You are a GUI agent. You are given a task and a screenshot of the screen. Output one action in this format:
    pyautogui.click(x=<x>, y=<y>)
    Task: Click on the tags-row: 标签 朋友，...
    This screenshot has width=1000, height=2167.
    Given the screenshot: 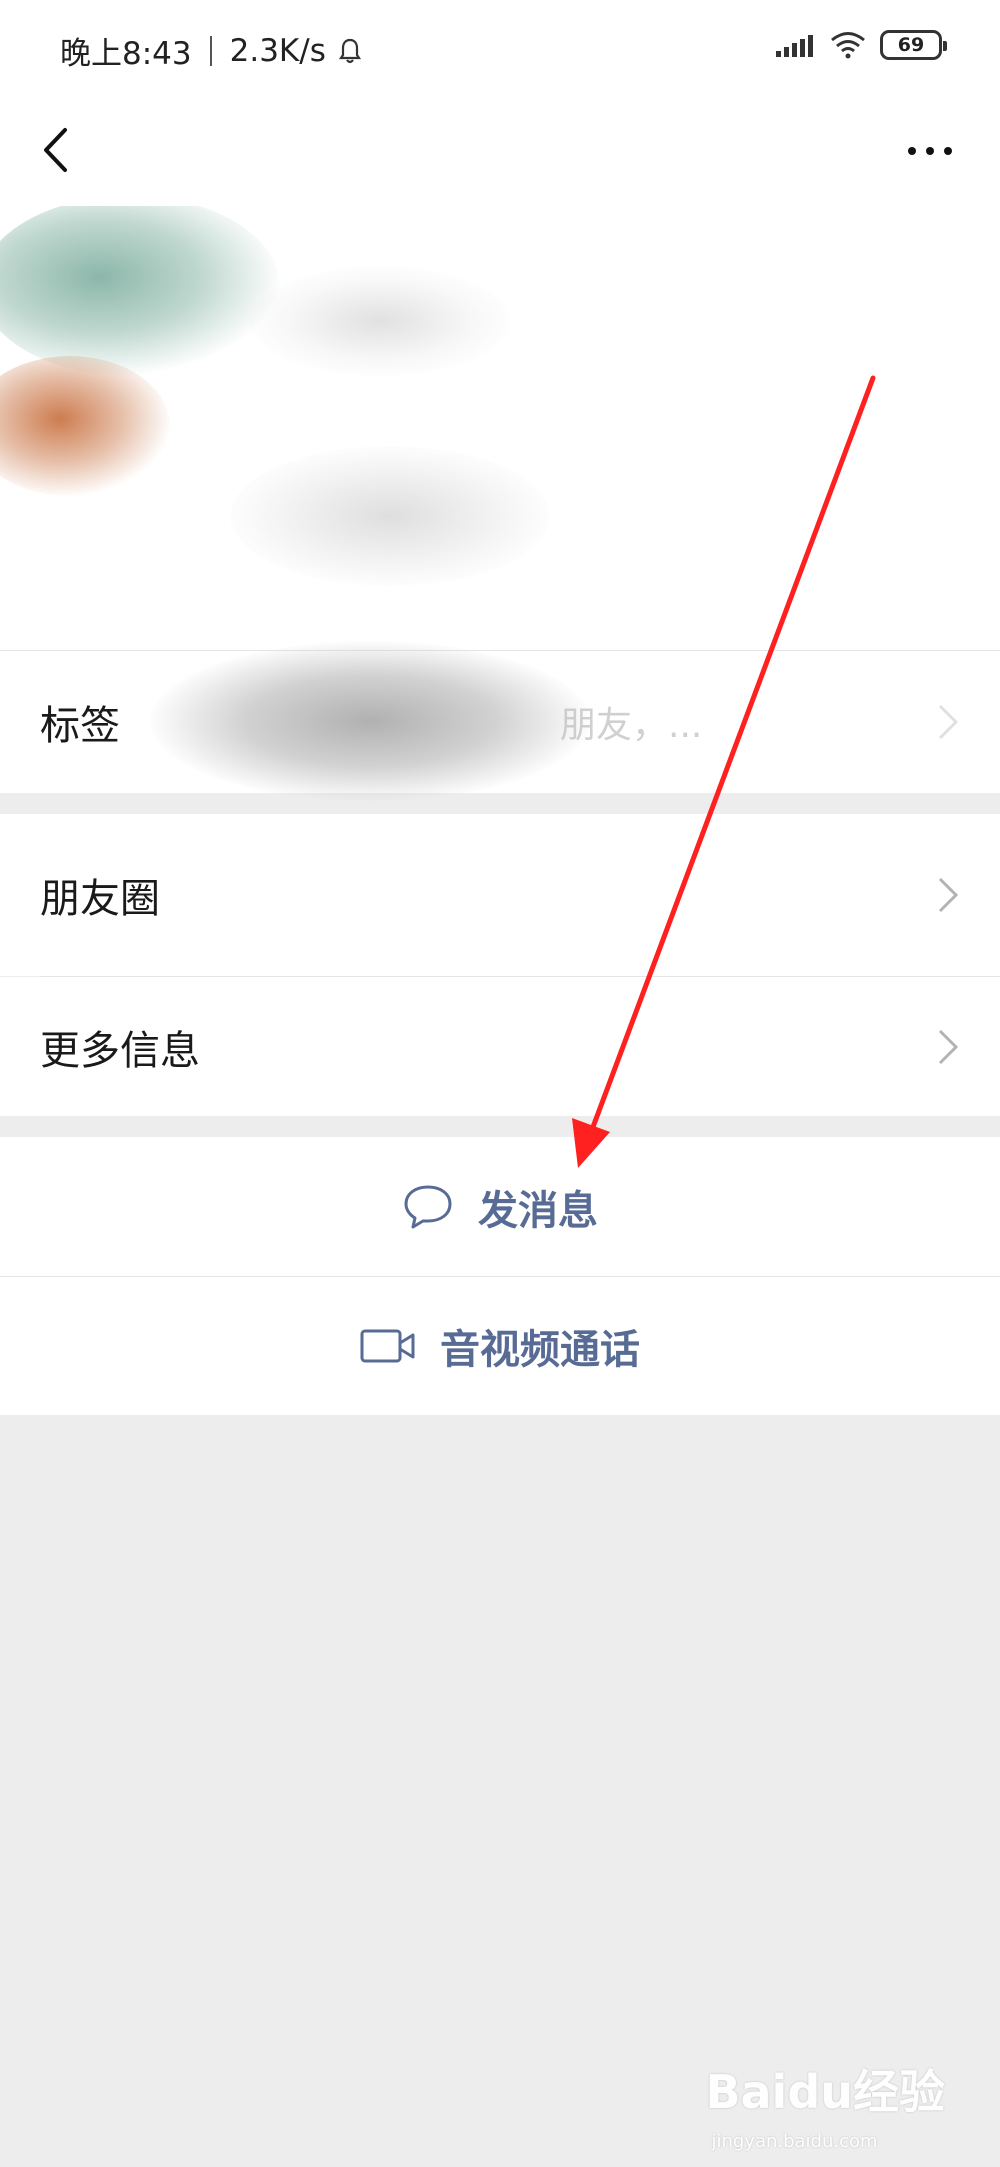 What is the action you would take?
    pyautogui.click(x=500, y=721)
    